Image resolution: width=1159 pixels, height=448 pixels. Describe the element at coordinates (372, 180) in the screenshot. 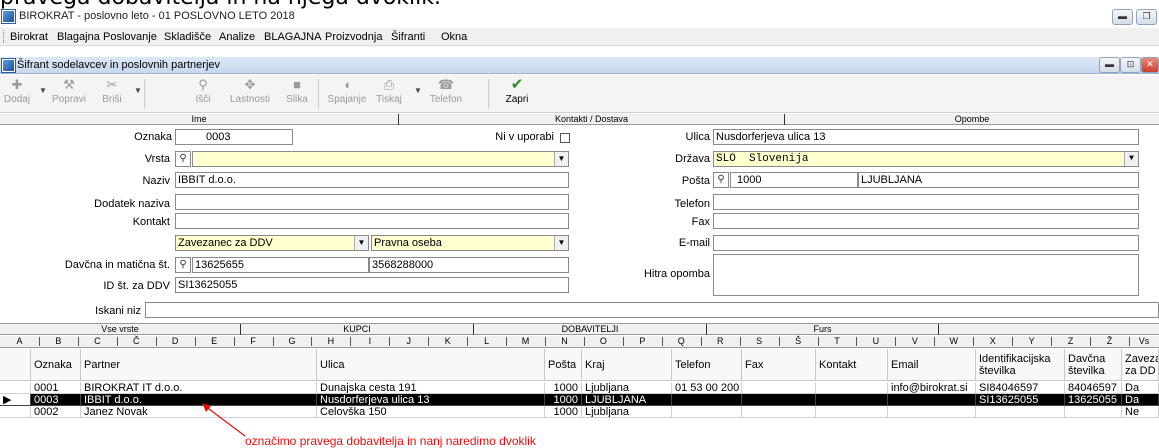

I see `naziv-field: IBBIT d.o.o.` at that location.